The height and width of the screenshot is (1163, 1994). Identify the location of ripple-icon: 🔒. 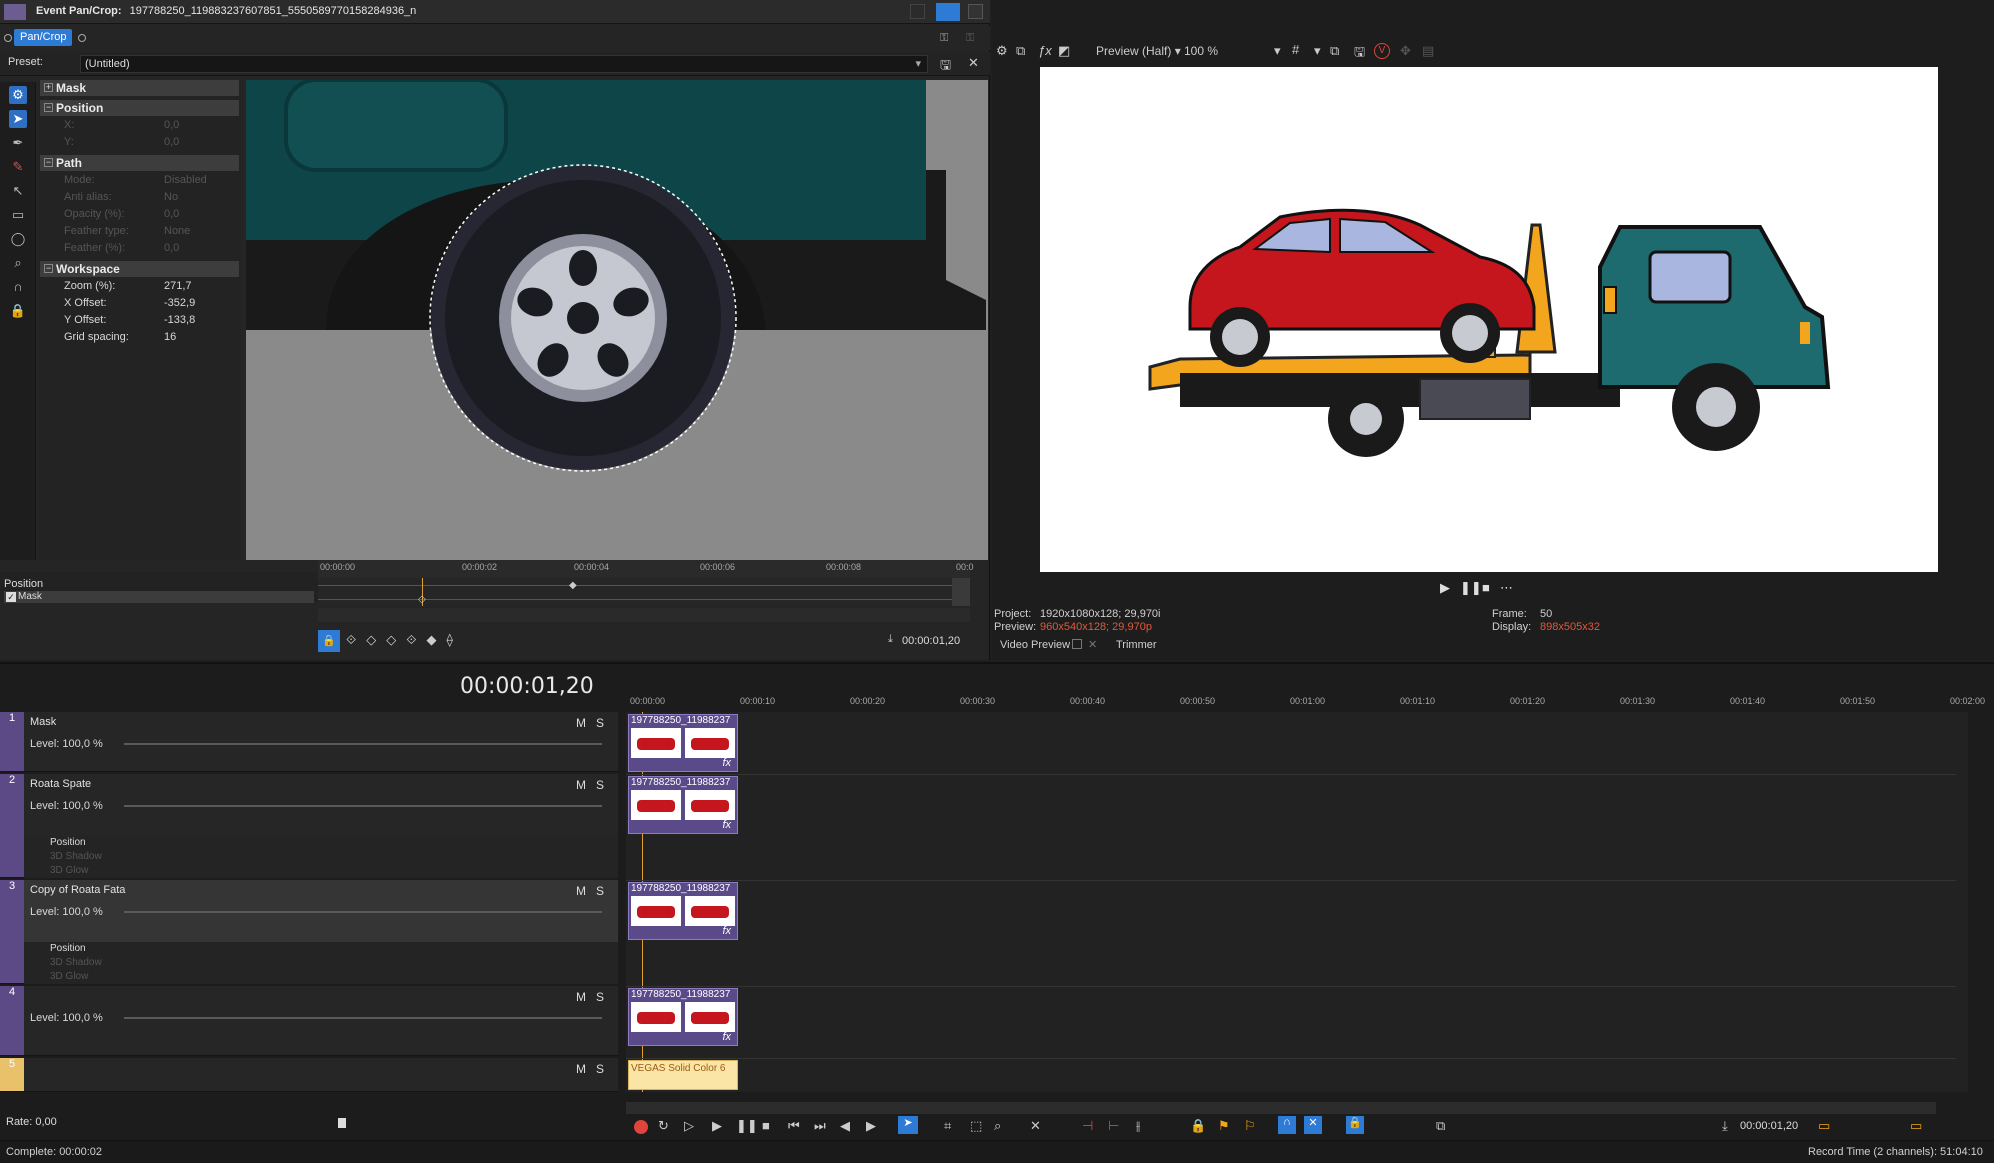
(1355, 1125).